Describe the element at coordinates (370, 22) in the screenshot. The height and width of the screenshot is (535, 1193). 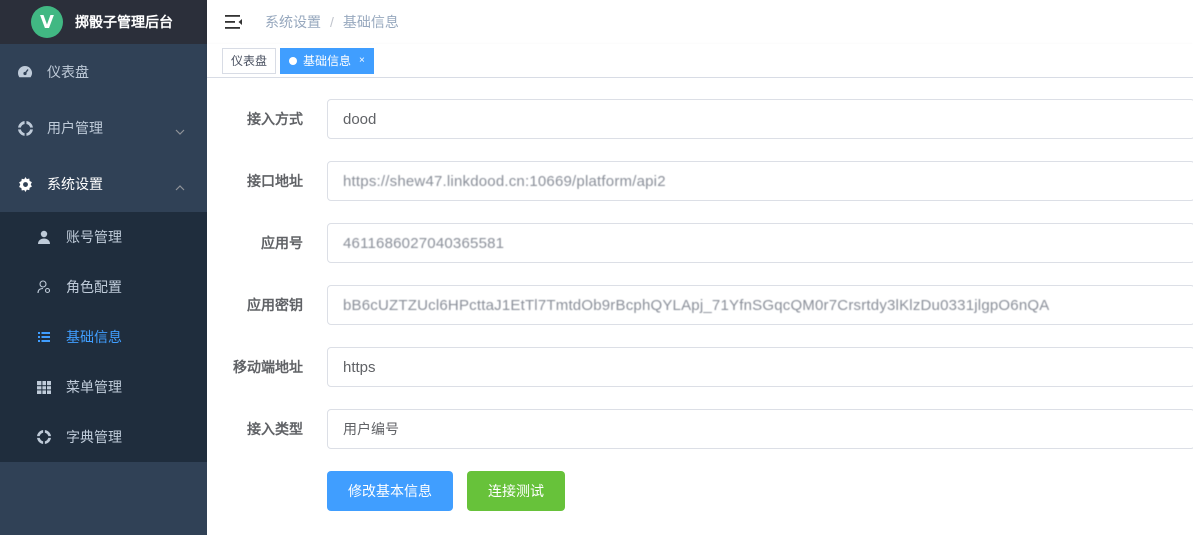
I see `breadcrumb-current: 基础信息` at that location.